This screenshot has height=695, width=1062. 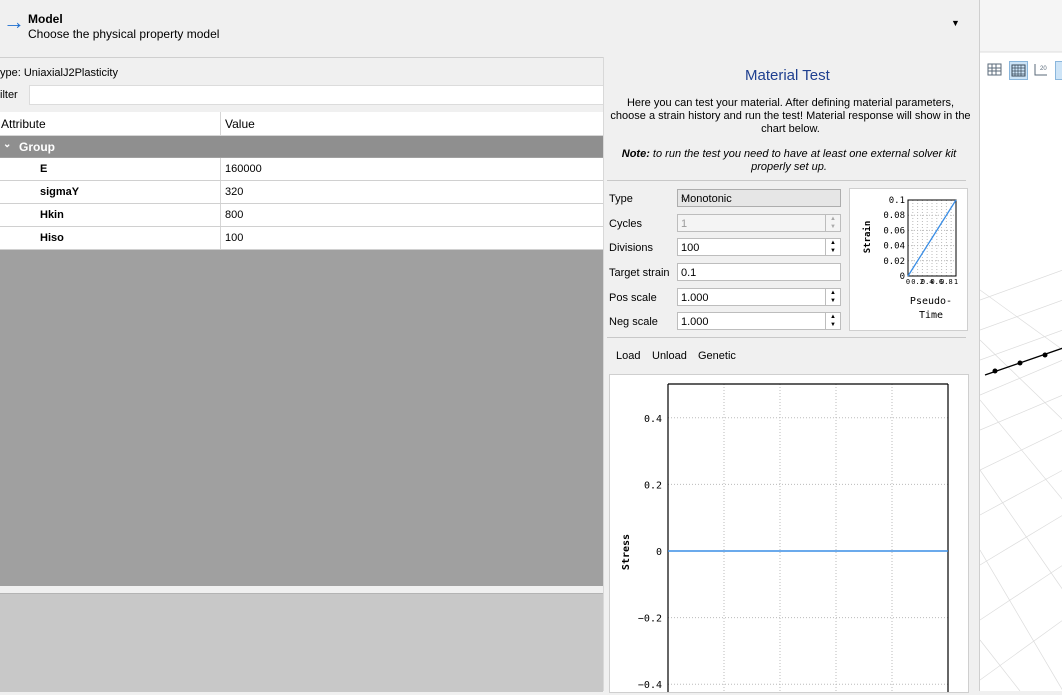 What do you see at coordinates (59, 73) in the screenshot?
I see `material-type-label: ype: UniaxialJ2Plasticity` at bounding box center [59, 73].